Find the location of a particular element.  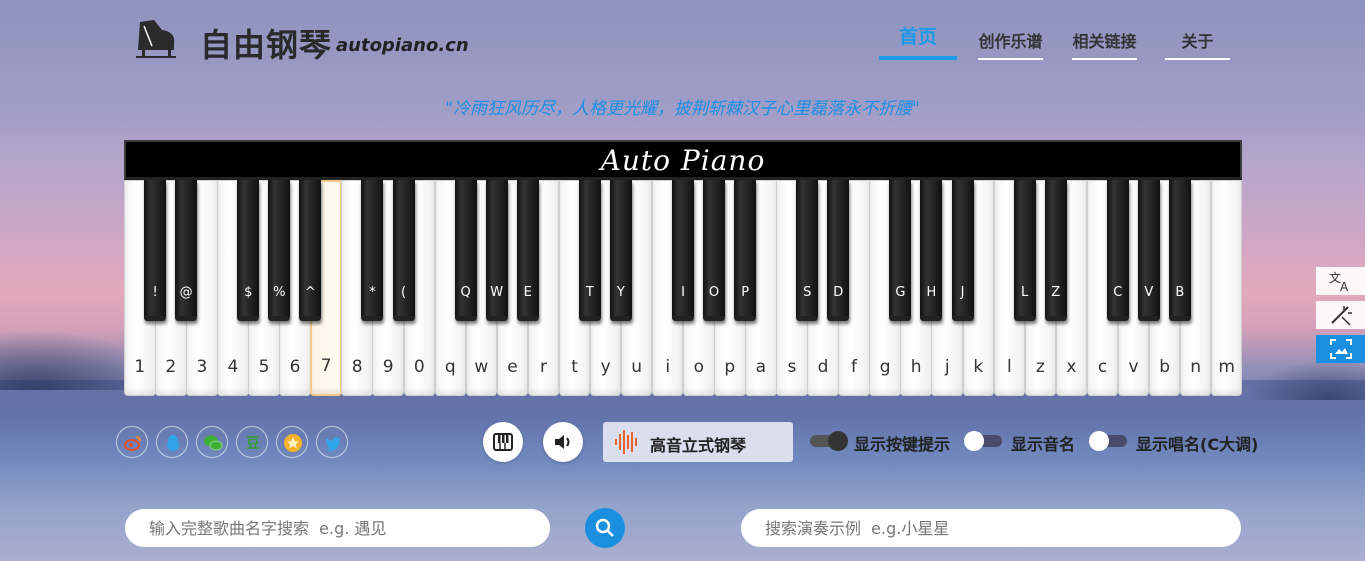

magic-tool-button is located at coordinates (1340, 315).